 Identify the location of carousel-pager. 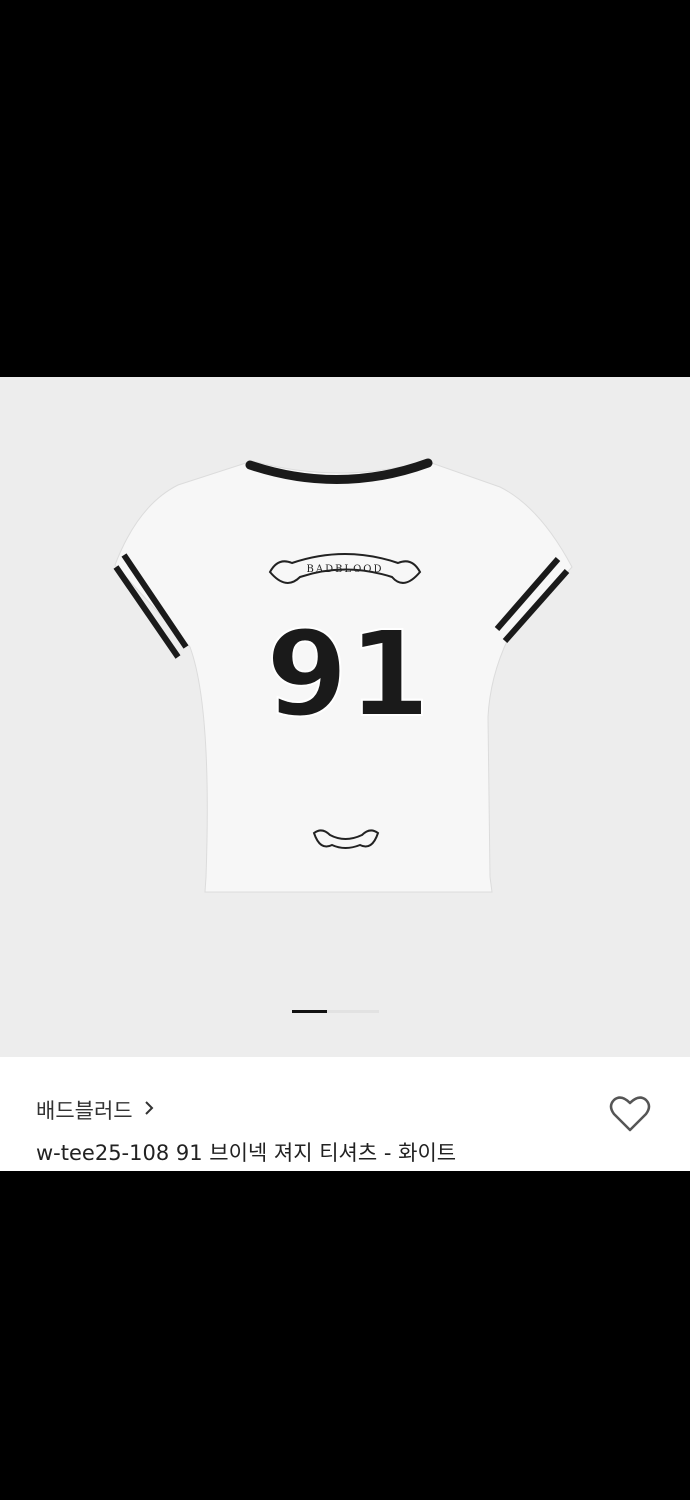
(344, 1012).